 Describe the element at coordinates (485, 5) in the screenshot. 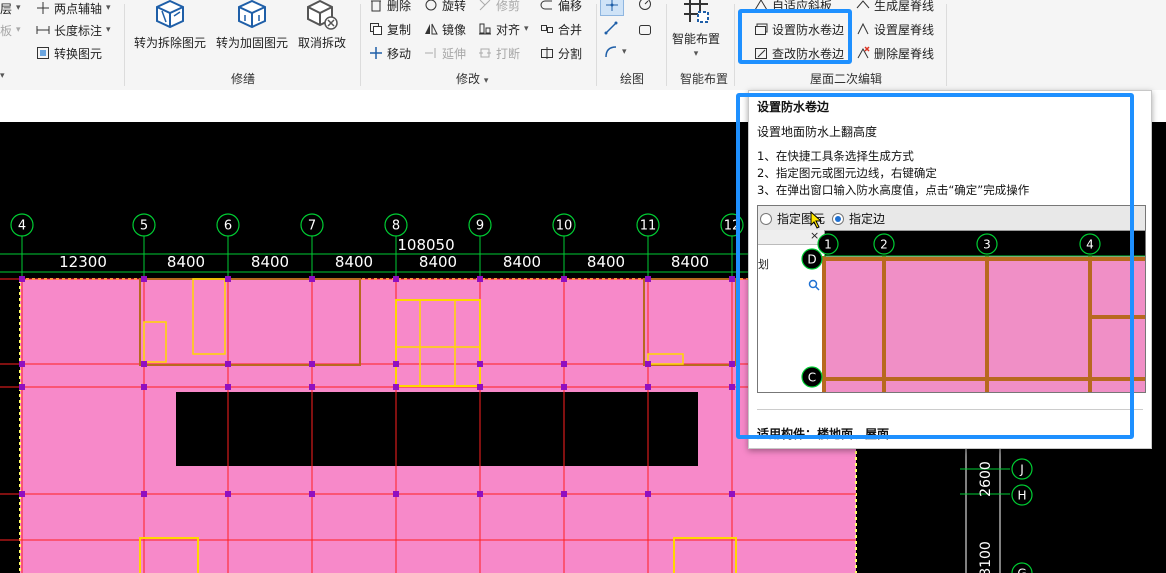

I see `trim-icon` at that location.